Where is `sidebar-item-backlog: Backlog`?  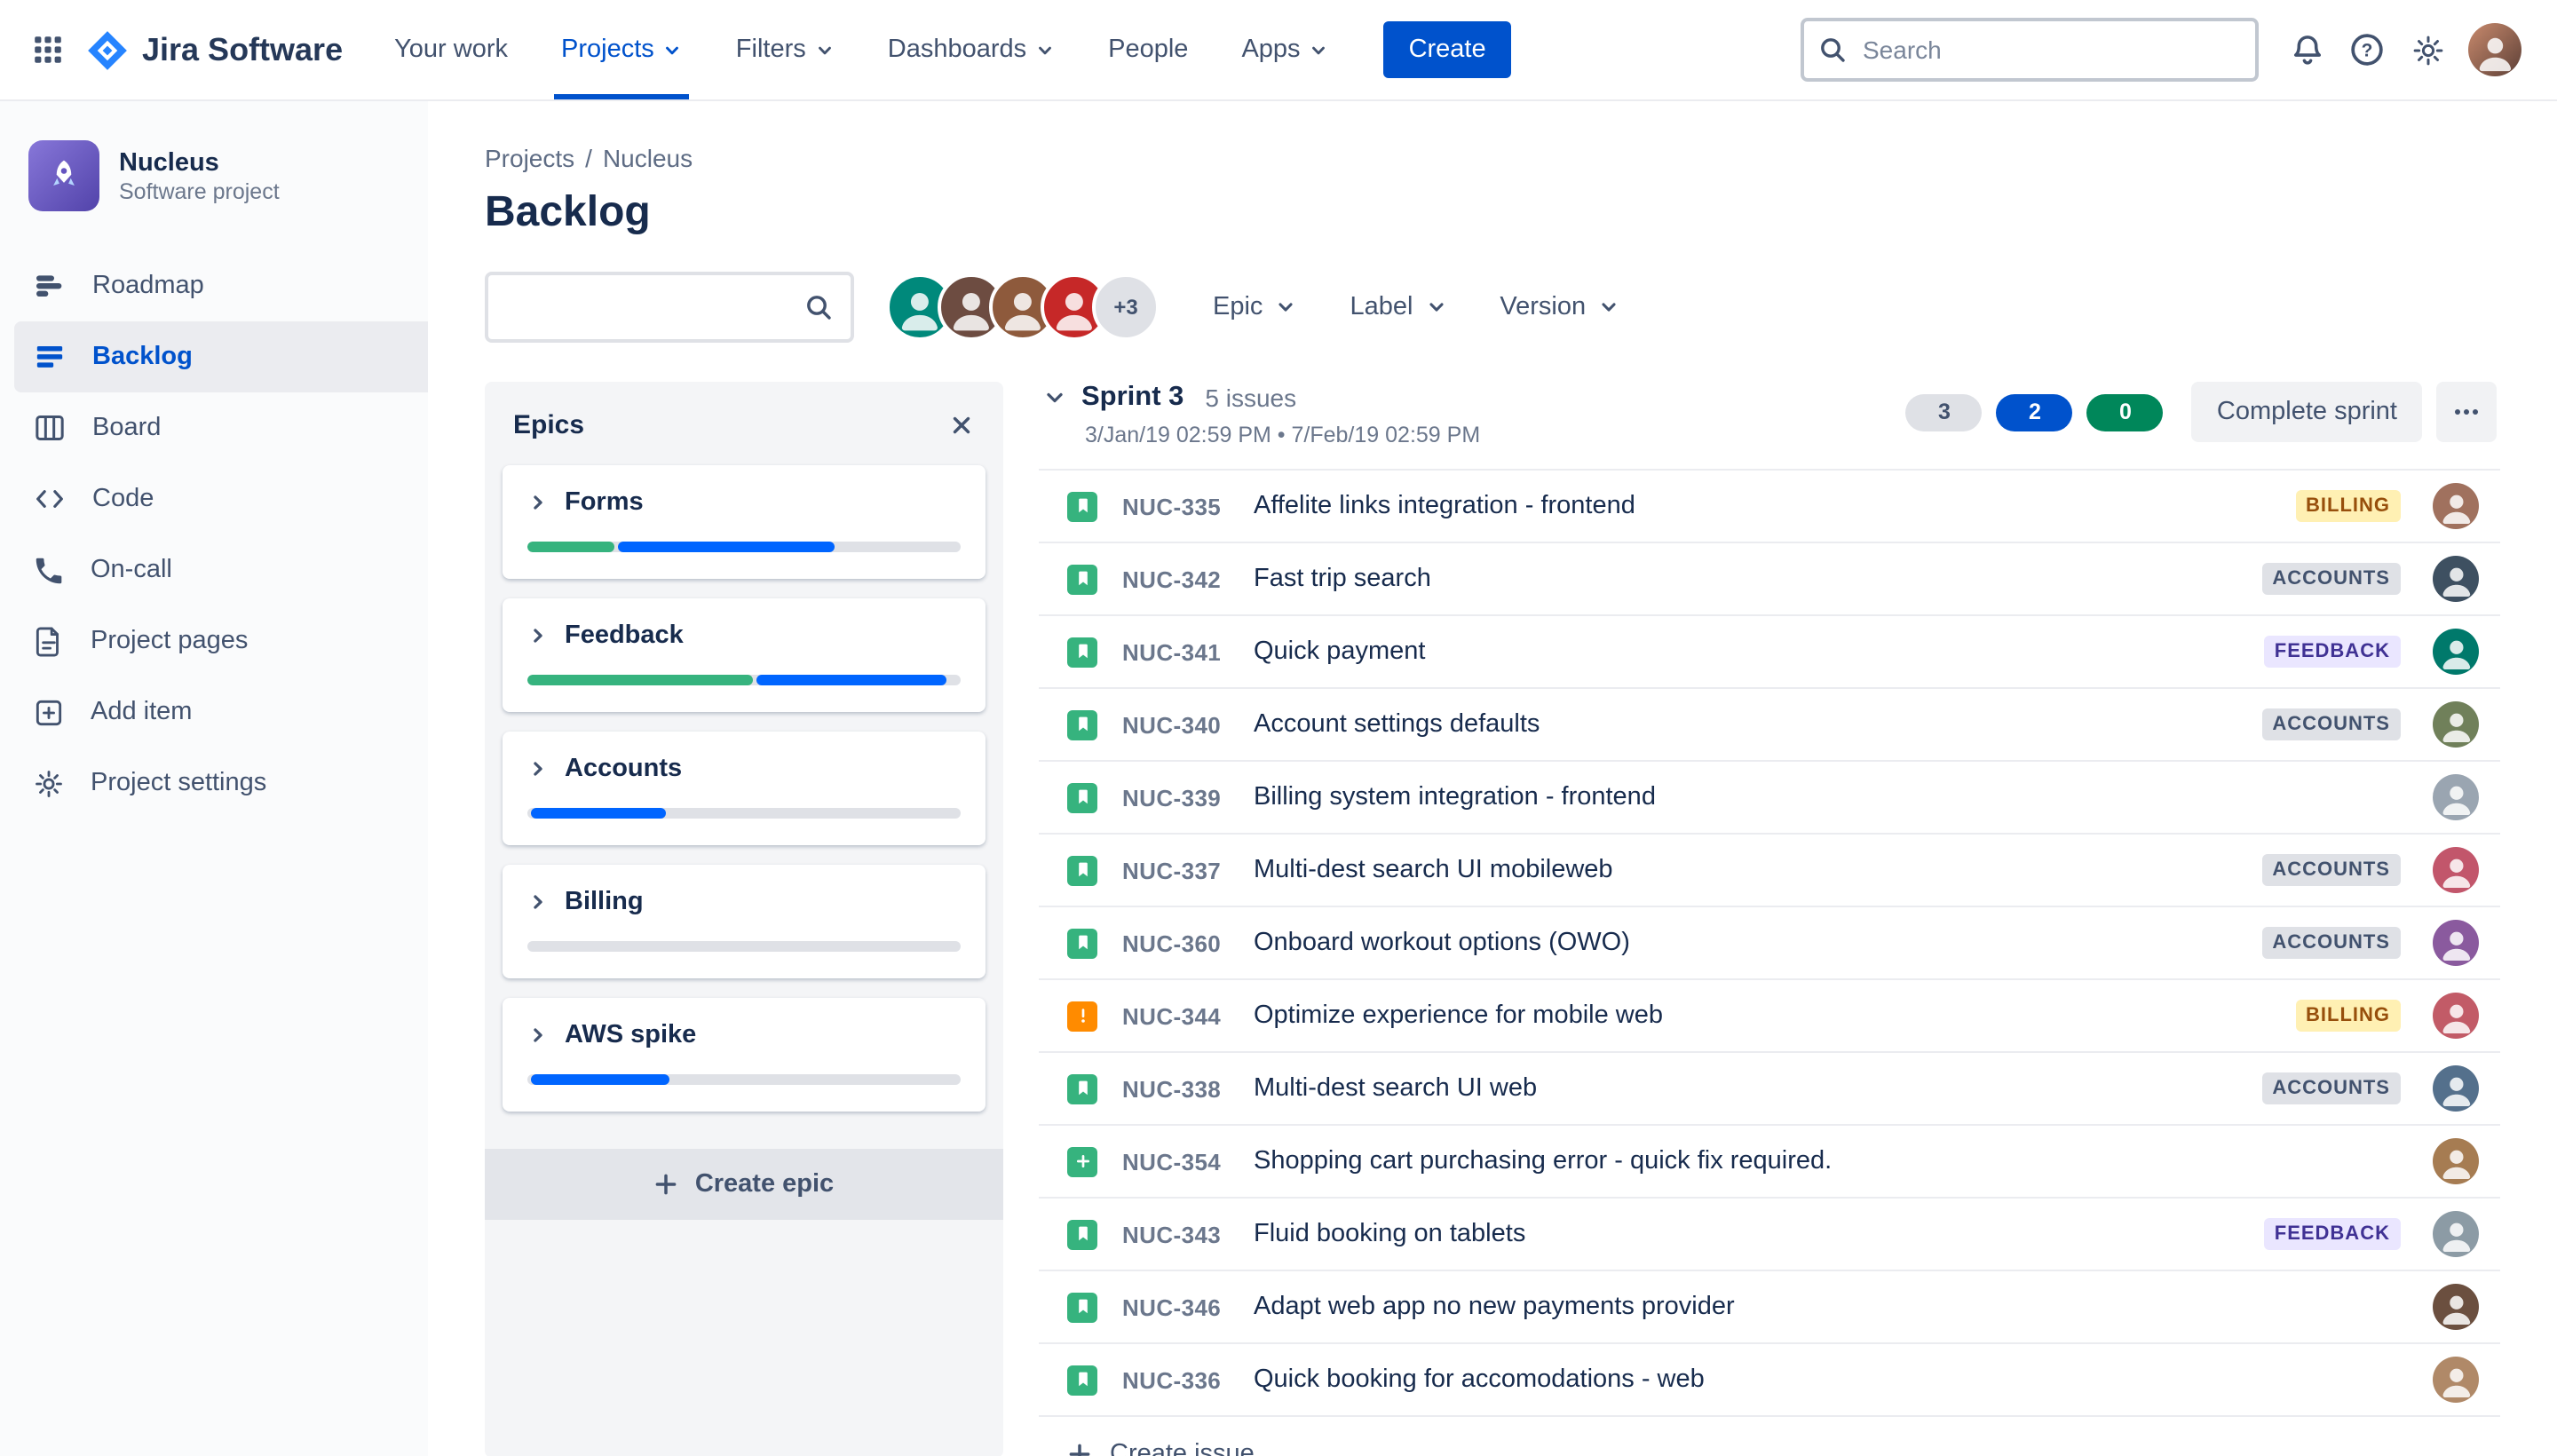
sidebar-item-backlog: Backlog is located at coordinates (227, 356).